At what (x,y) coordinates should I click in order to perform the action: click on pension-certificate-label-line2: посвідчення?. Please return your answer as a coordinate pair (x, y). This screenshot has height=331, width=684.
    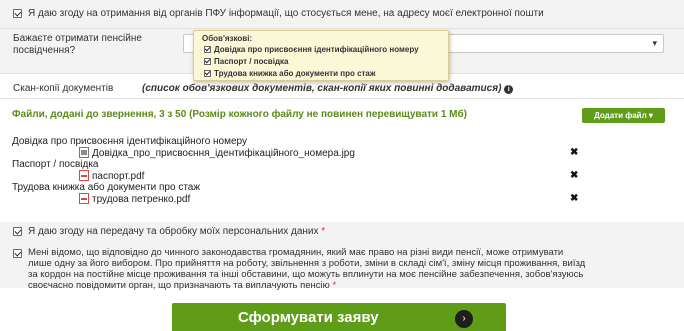
    Looking at the image, I should click on (44, 50).